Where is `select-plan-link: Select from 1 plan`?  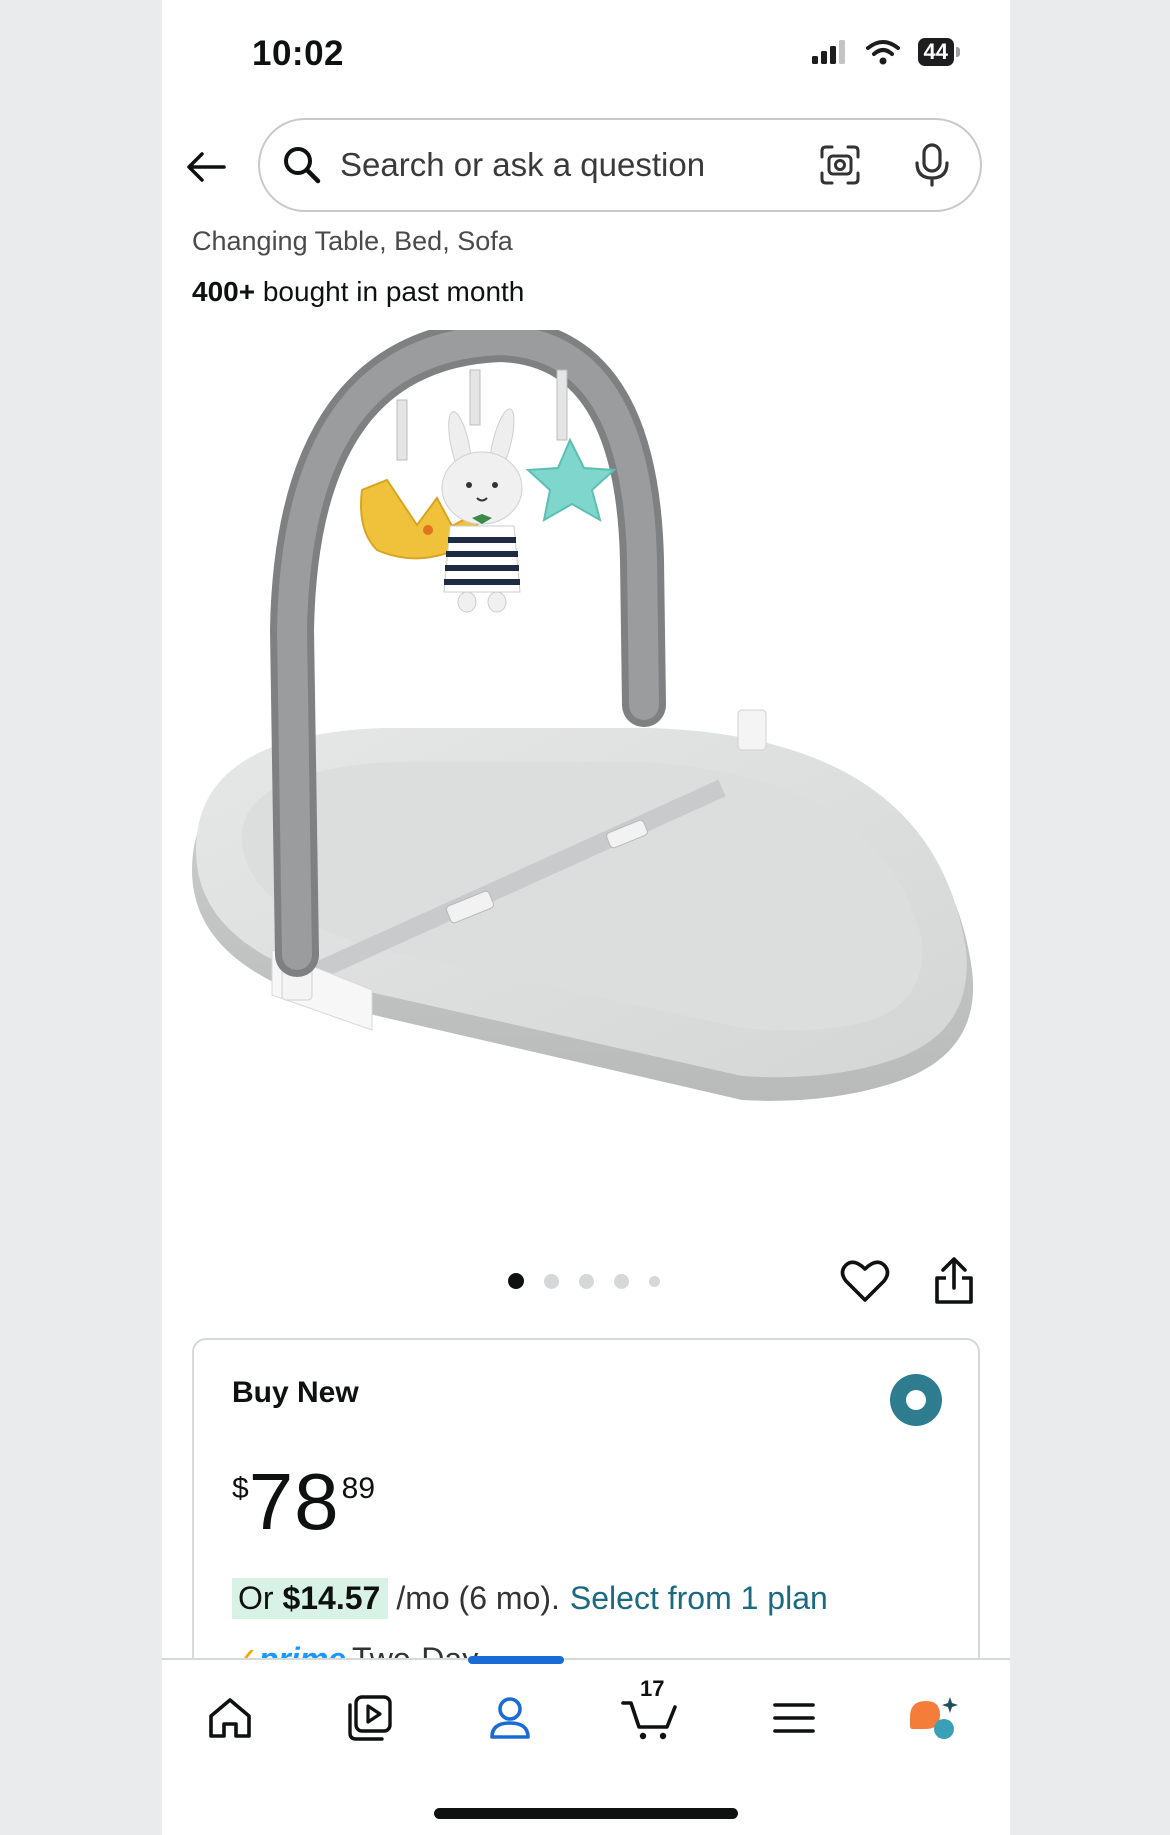 select-plan-link: Select from 1 plan is located at coordinates (699, 1598).